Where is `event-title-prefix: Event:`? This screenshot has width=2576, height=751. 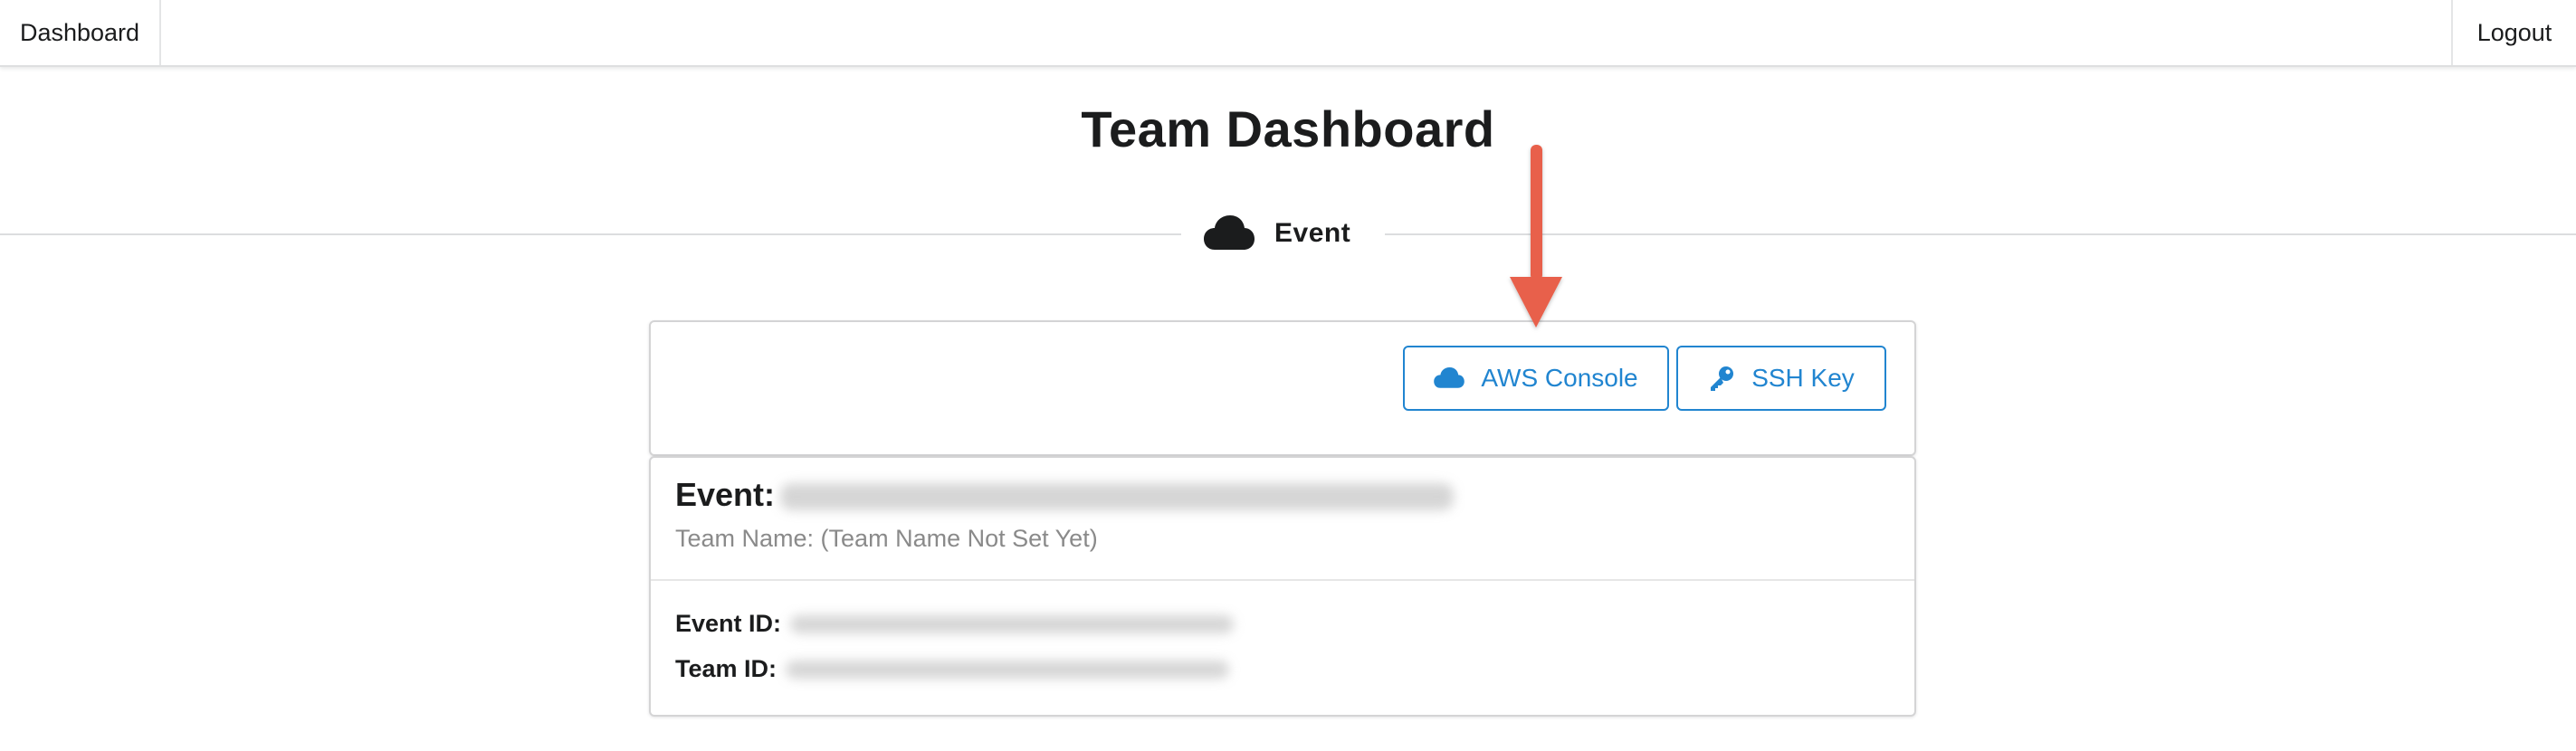
event-title-prefix: Event: is located at coordinates (725, 494).